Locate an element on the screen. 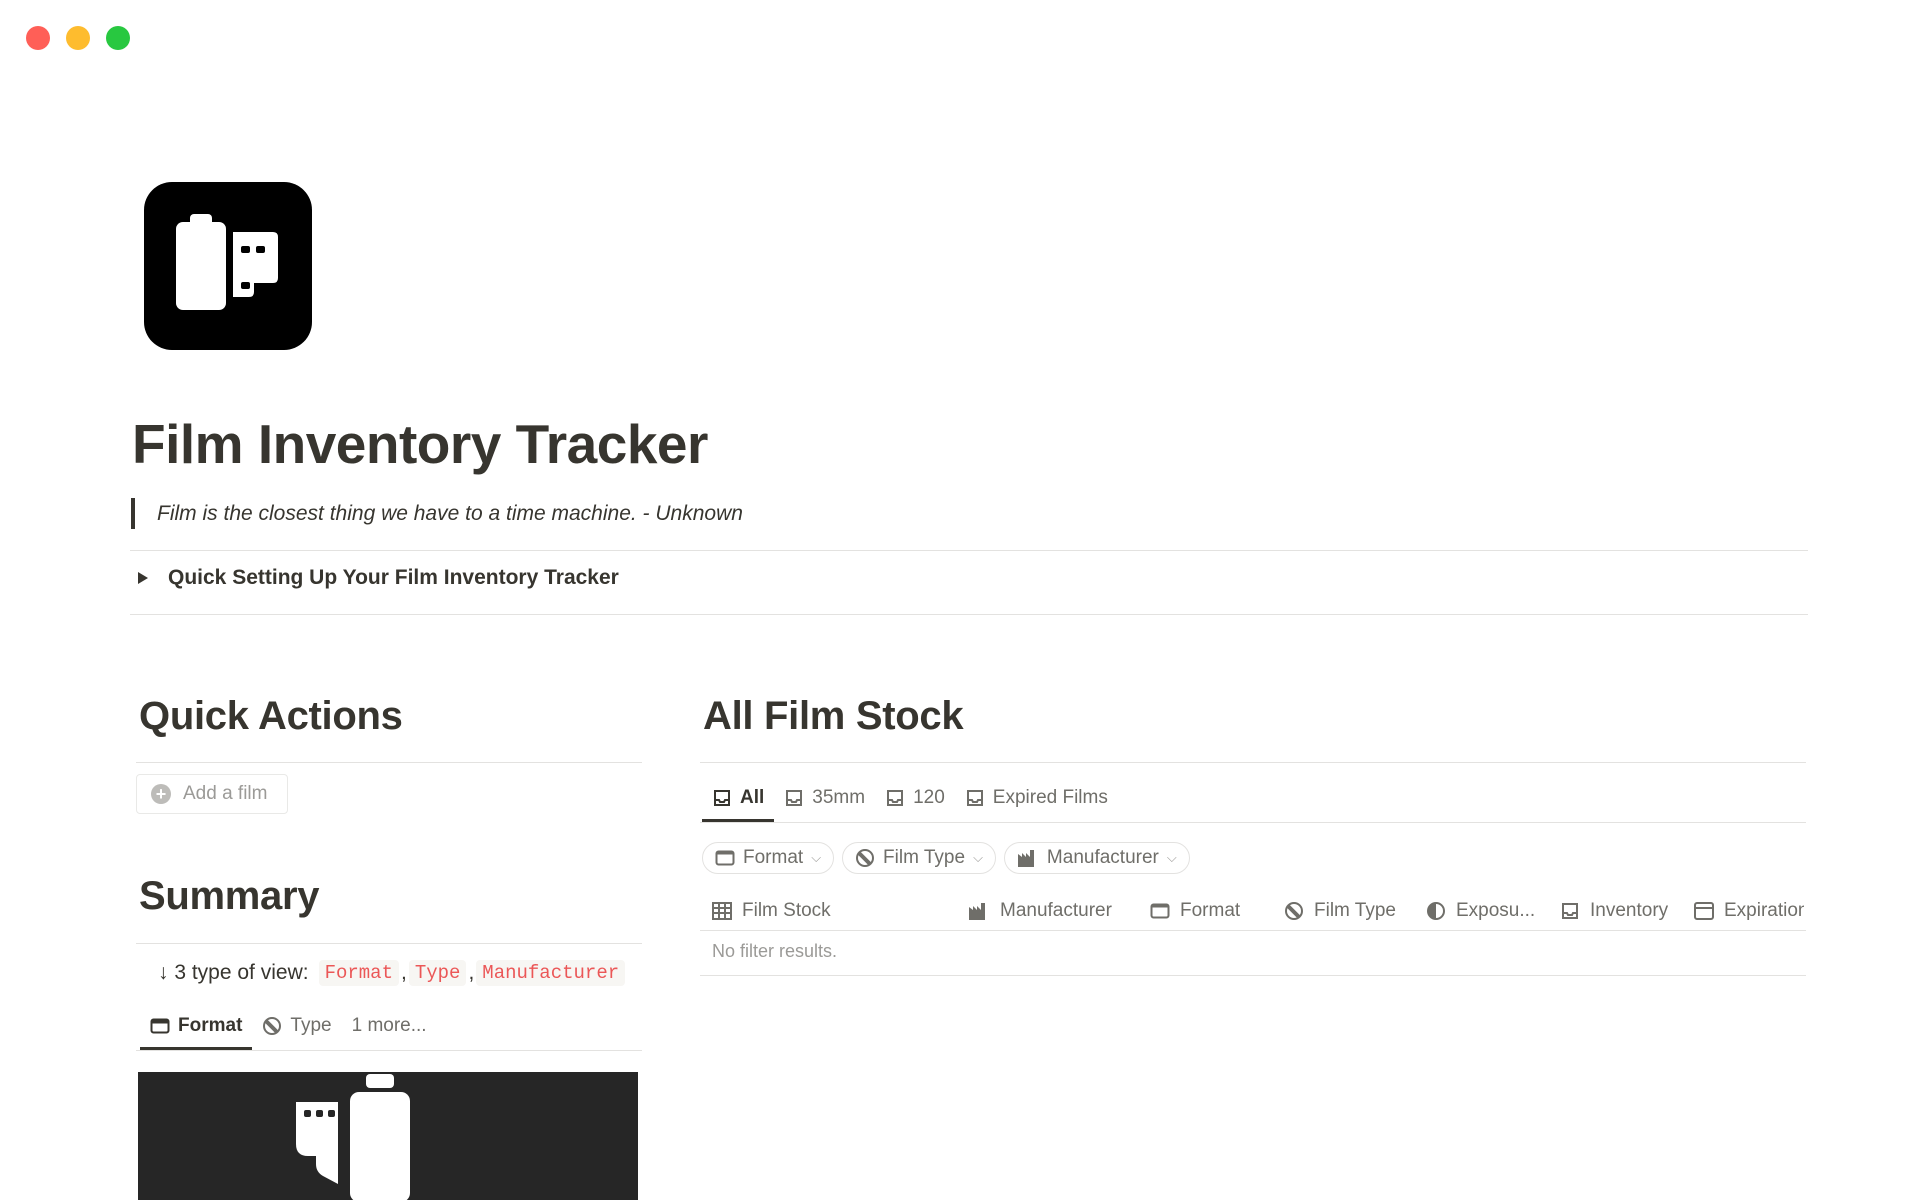  tab-expired-films: Expired Films is located at coordinates (1036, 798).